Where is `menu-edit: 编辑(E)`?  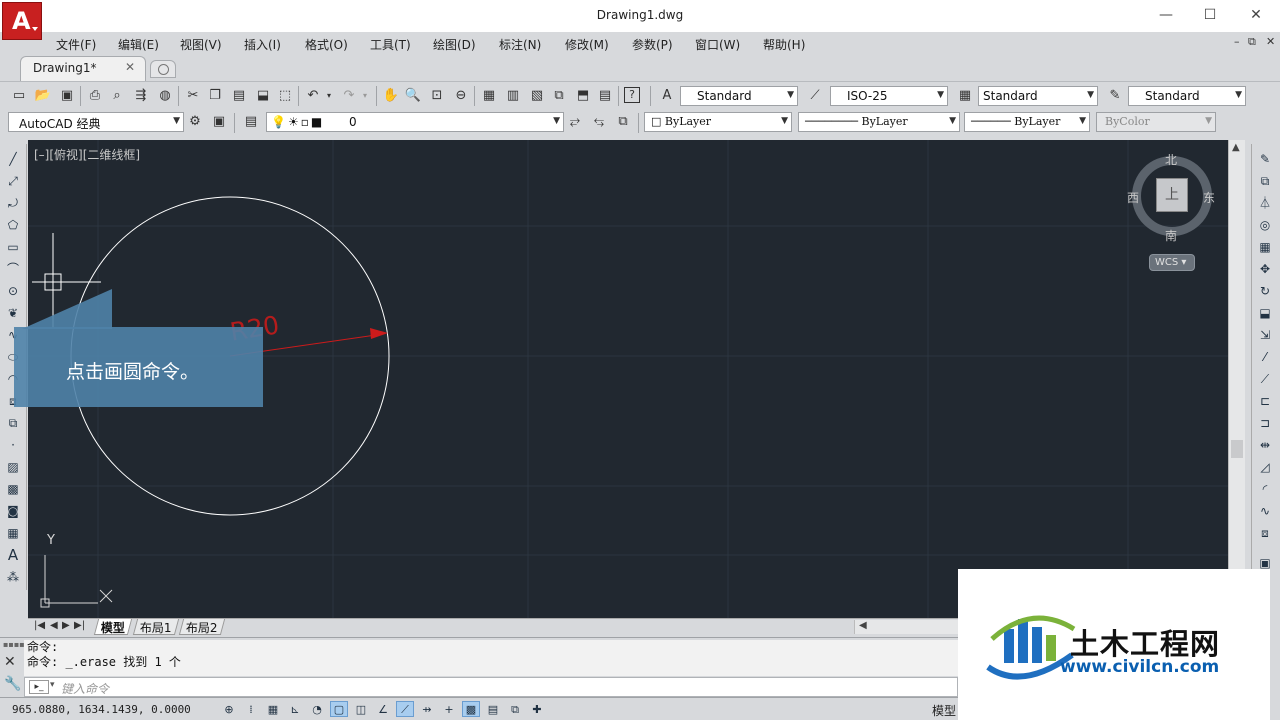 menu-edit: 编辑(E) is located at coordinates (138, 44).